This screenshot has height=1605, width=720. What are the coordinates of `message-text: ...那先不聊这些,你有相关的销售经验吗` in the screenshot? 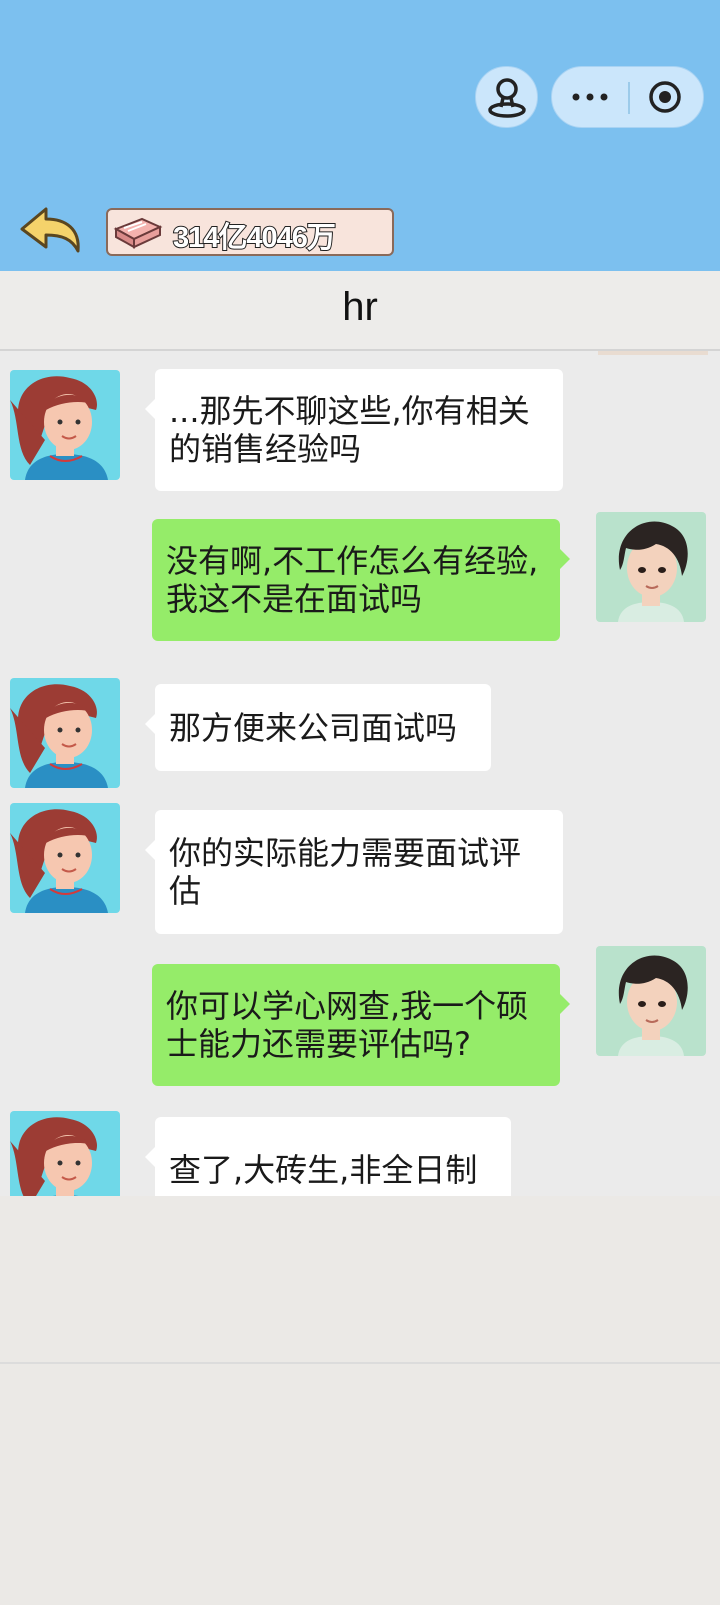 It's located at (349, 430).